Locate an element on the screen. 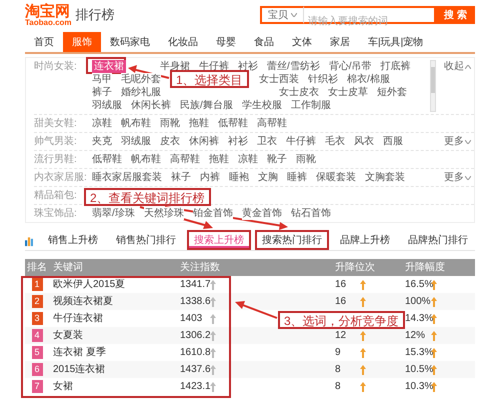 The height and width of the screenshot is (400, 500). category-link: 睡袍 is located at coordinates (239, 177).